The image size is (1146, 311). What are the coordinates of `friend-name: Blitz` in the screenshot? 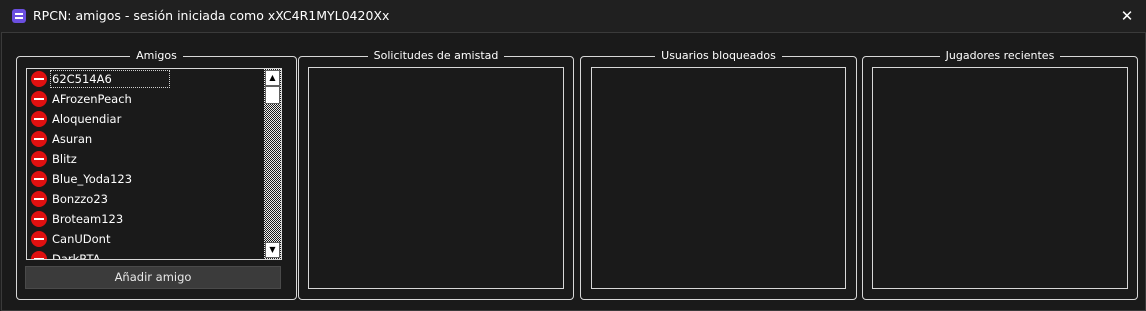 It's located at (64, 159).